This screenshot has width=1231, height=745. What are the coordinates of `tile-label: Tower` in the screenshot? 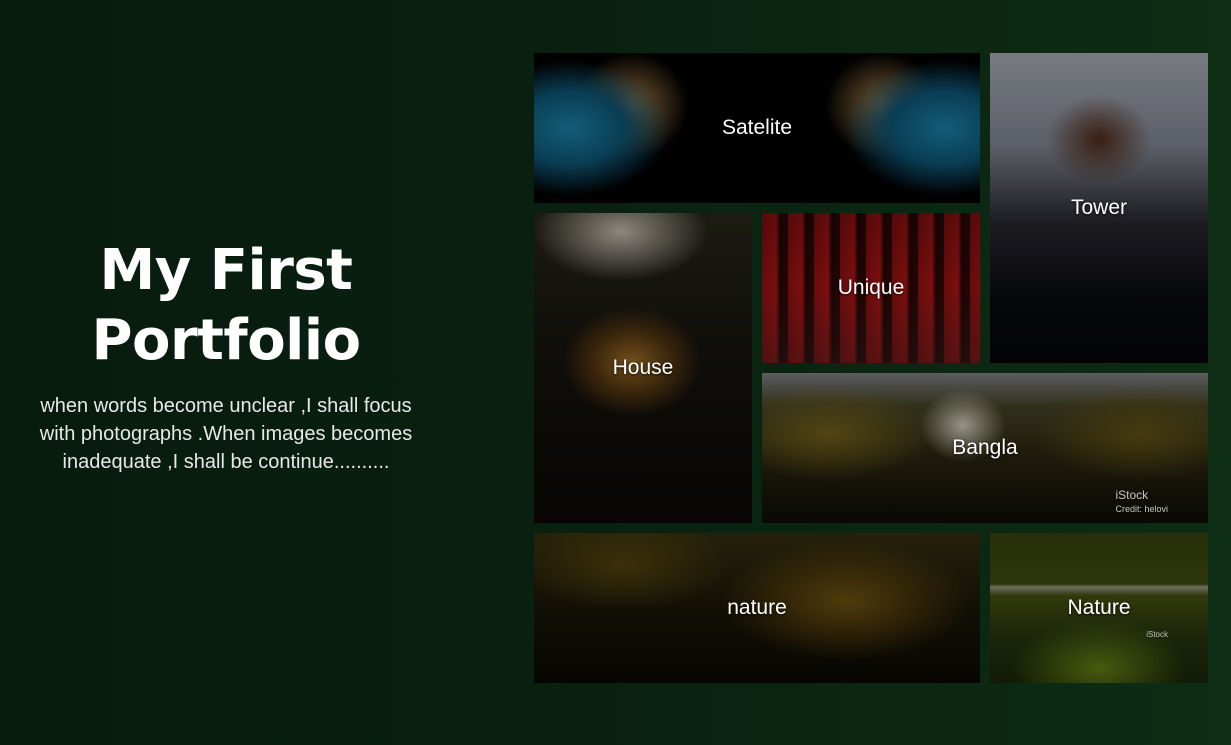 It's located at (1099, 207).